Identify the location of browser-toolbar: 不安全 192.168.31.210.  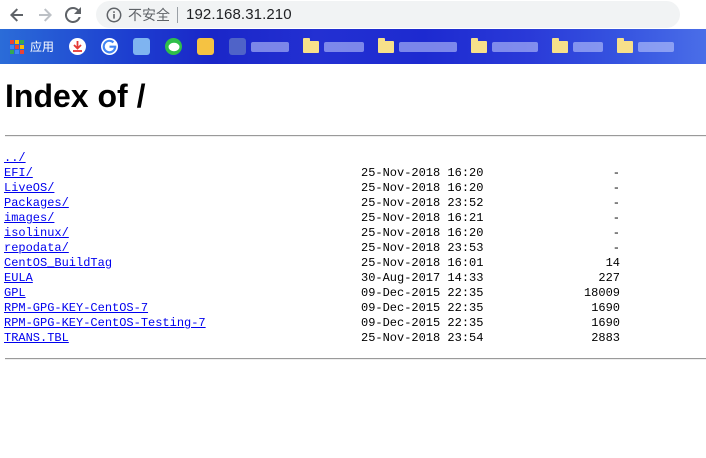
(353, 14).